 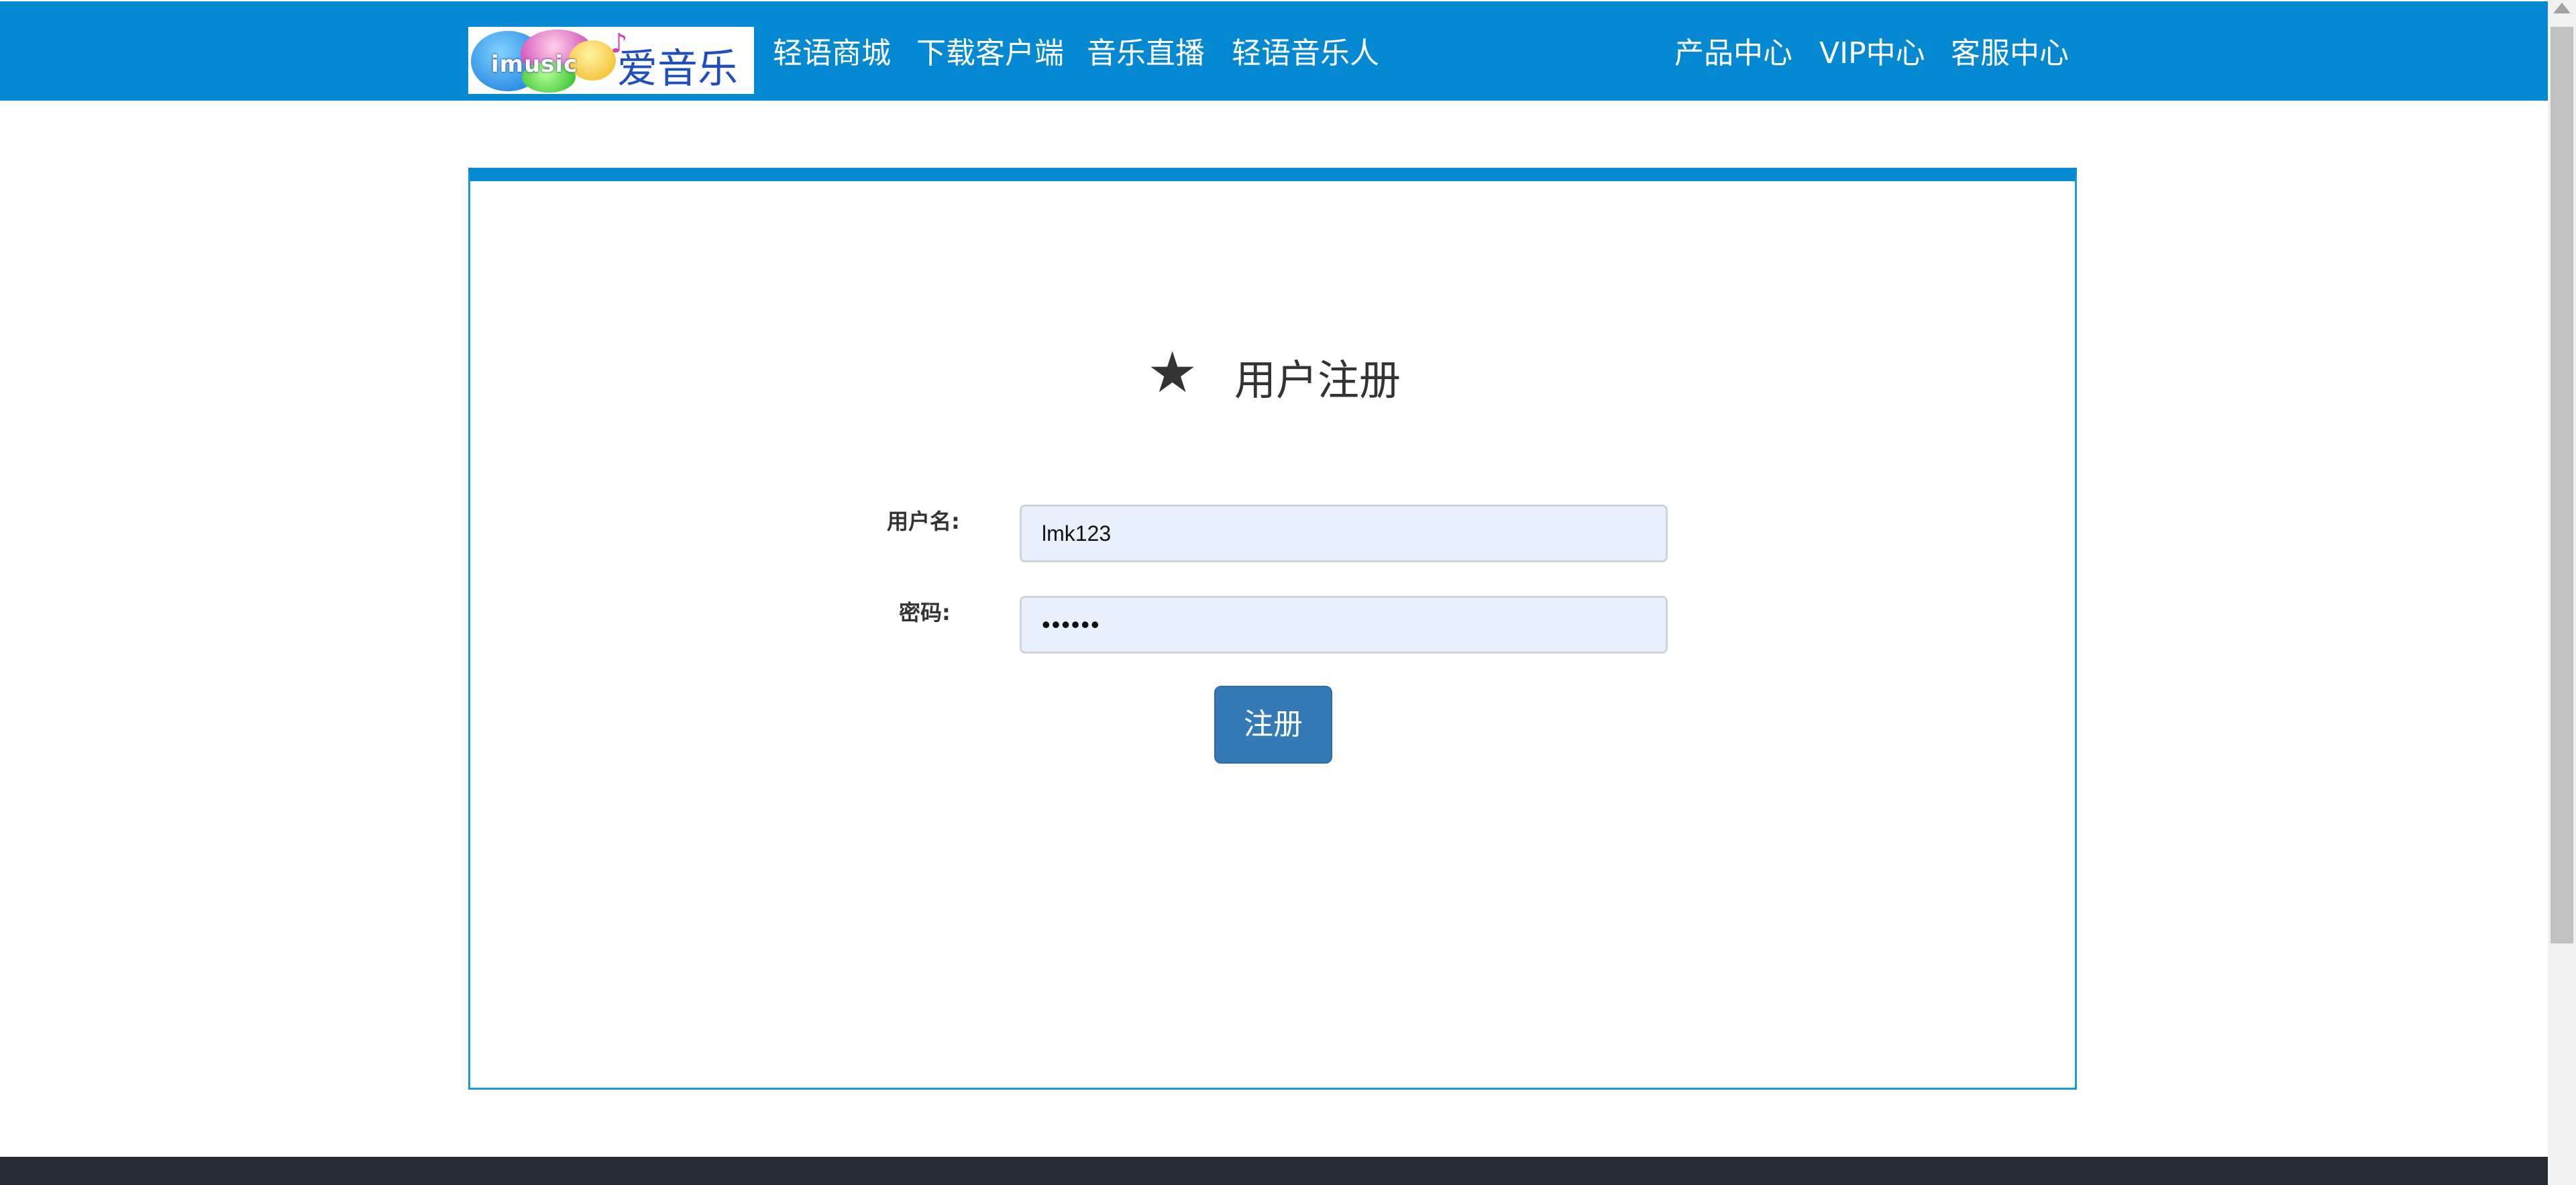 What do you see at coordinates (1274, 1171) in the screenshot?
I see `footer-bar` at bounding box center [1274, 1171].